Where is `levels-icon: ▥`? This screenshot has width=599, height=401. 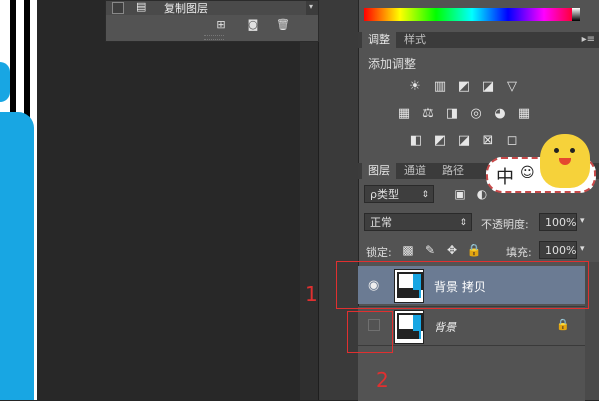
levels-icon: ▥ is located at coordinates (440, 87).